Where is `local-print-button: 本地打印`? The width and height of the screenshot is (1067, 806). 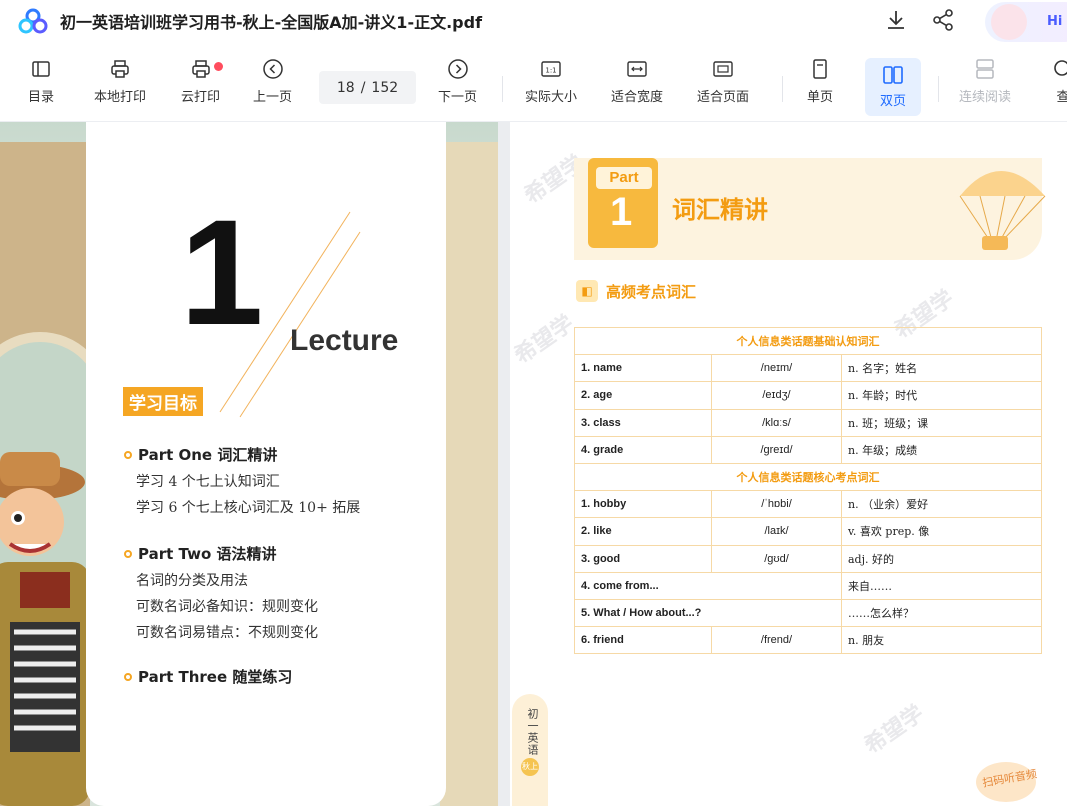 local-print-button: 本地打印 is located at coordinates (120, 87).